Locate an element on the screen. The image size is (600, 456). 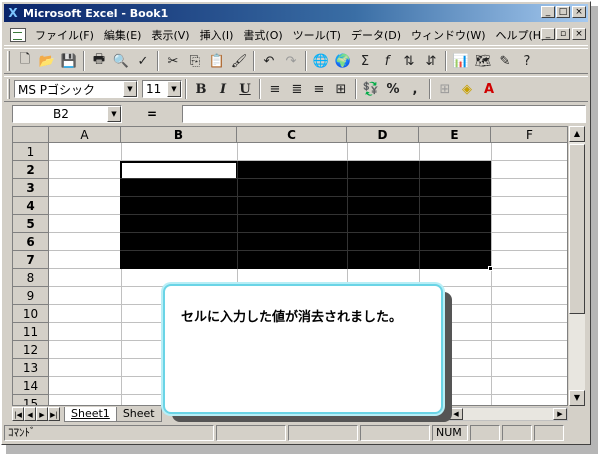
sort-ascending-icon: ⇅ is located at coordinates (409, 61).